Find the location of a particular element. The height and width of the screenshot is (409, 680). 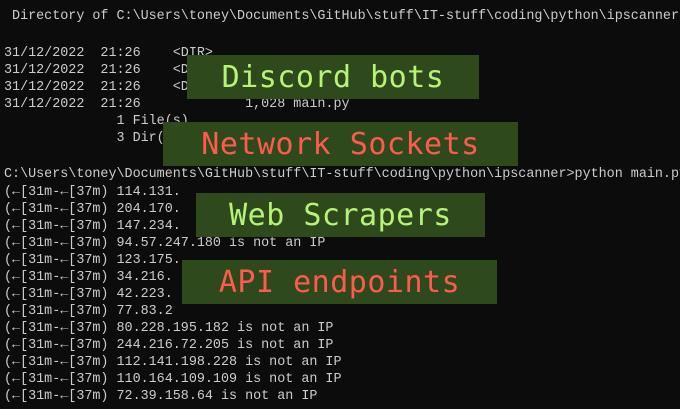

output-line: (←[31m-←[37m) 114.131. is located at coordinates (92, 192).